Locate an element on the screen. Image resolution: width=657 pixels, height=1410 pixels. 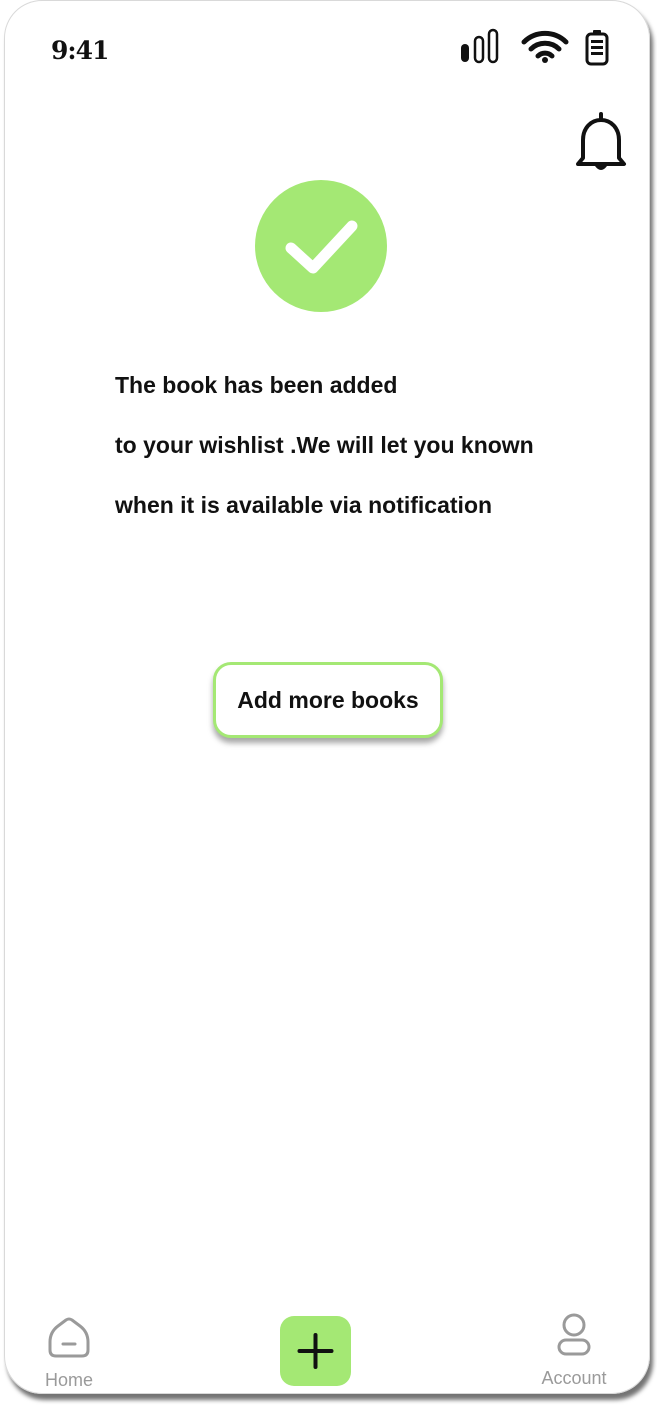
plus-icon is located at coordinates (315, 1351).